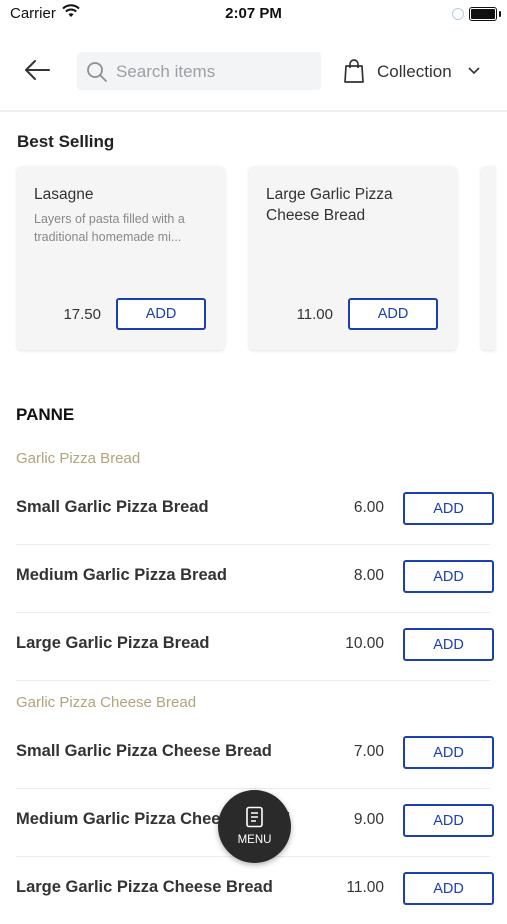 This screenshot has width=507, height=924. What do you see at coordinates (82, 314) in the screenshot?
I see `card-price: 17.50` at bounding box center [82, 314].